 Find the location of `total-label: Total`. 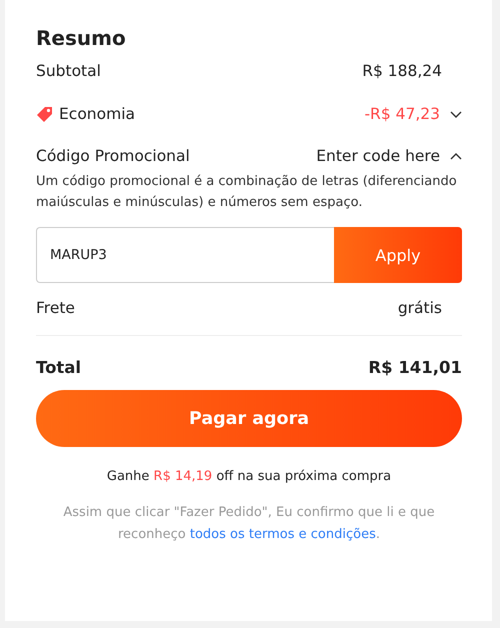

total-label: Total is located at coordinates (59, 367).